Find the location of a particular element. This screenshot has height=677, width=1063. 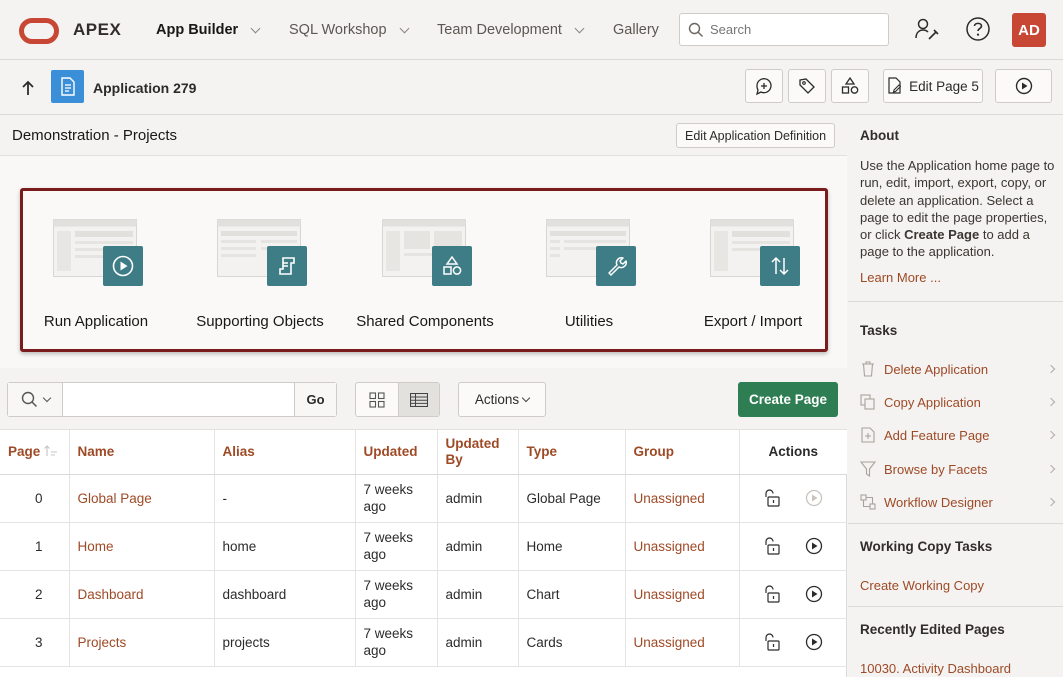

user-avatar: AD is located at coordinates (1029, 30).